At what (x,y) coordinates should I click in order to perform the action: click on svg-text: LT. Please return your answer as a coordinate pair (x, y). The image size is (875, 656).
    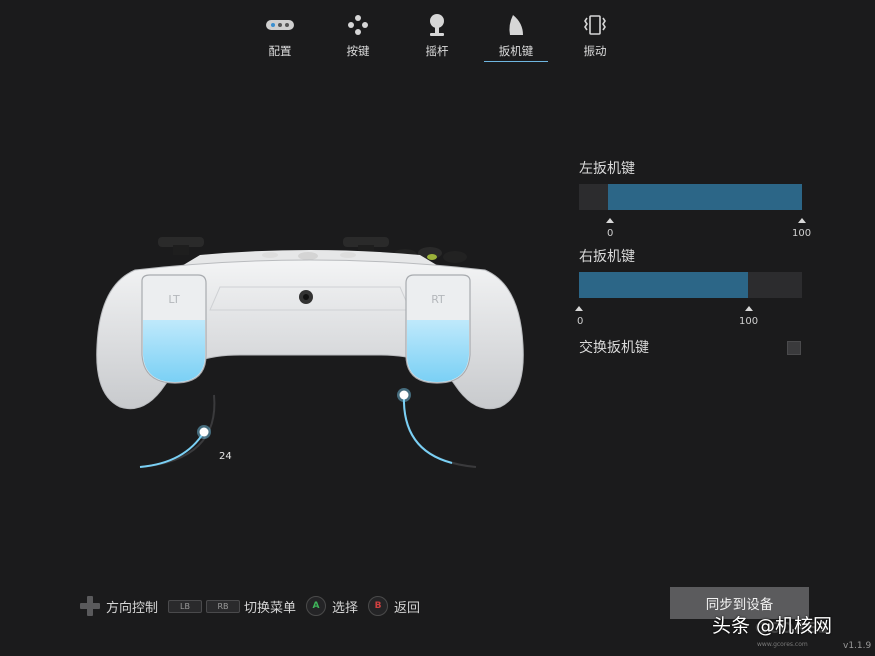
    Looking at the image, I should click on (174, 299).